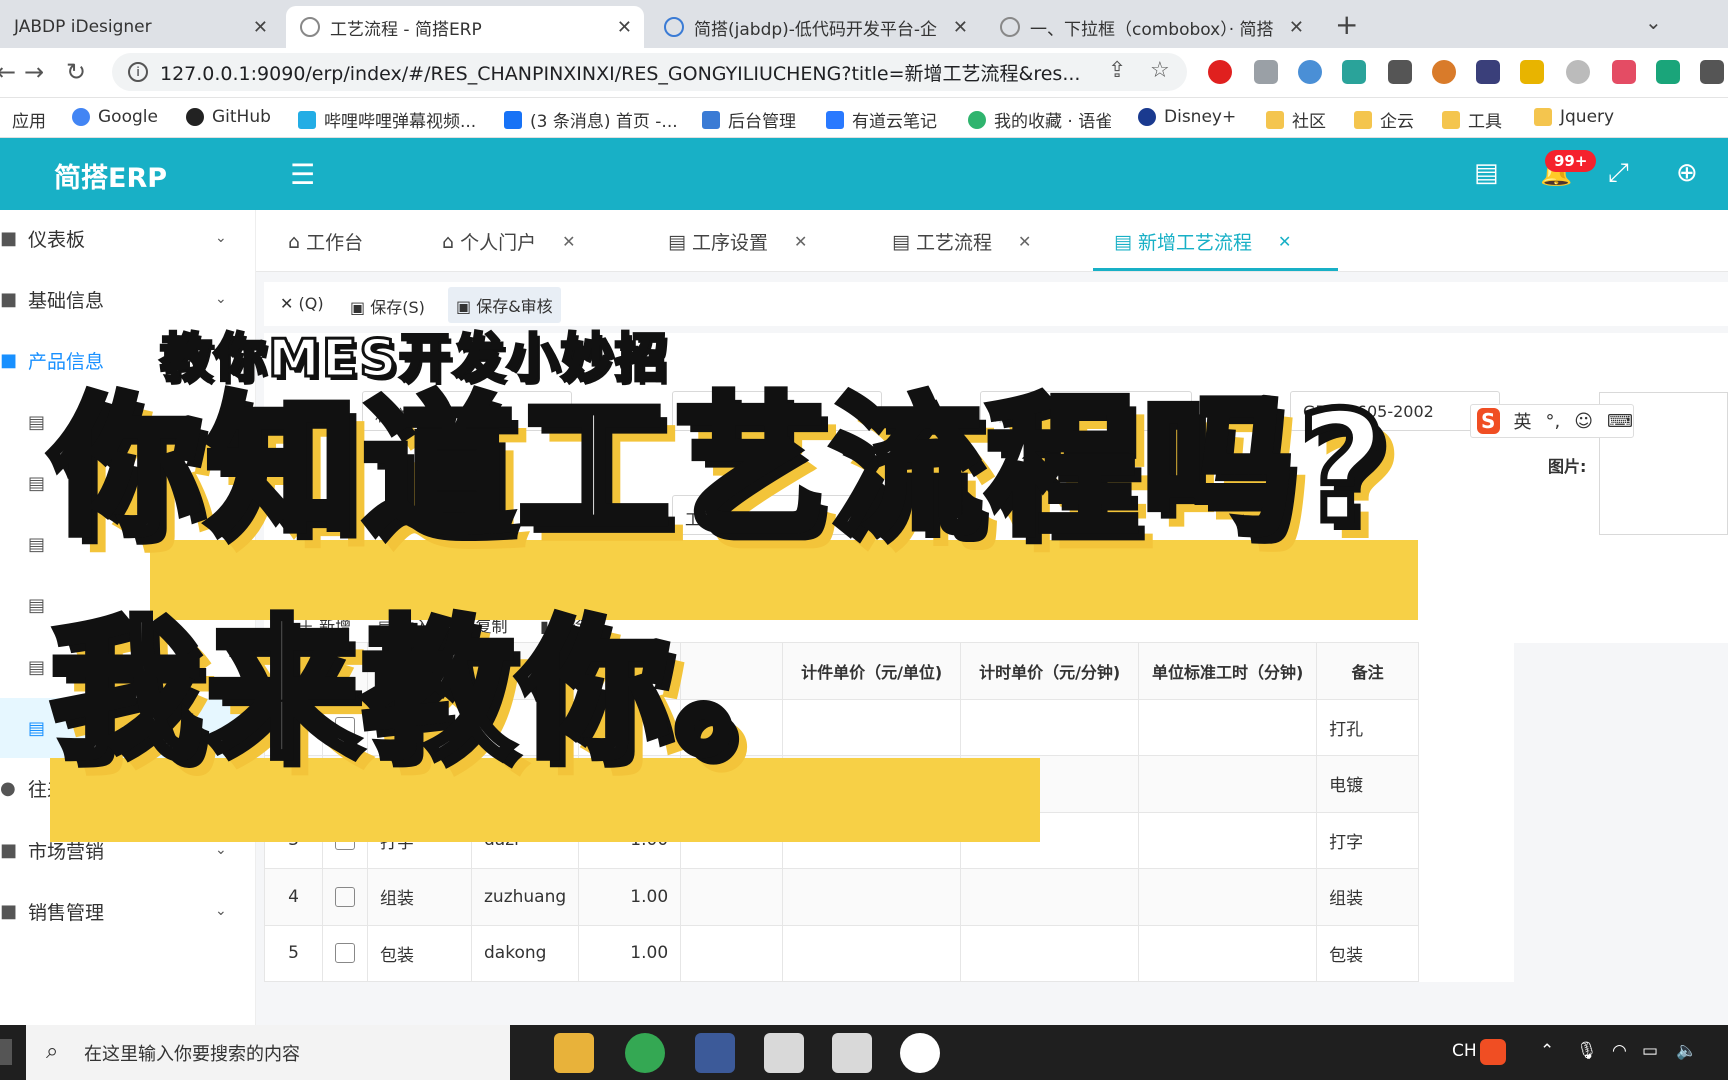  What do you see at coordinates (574, 1053) in the screenshot?
I see `file-explorer-icon` at bounding box center [574, 1053].